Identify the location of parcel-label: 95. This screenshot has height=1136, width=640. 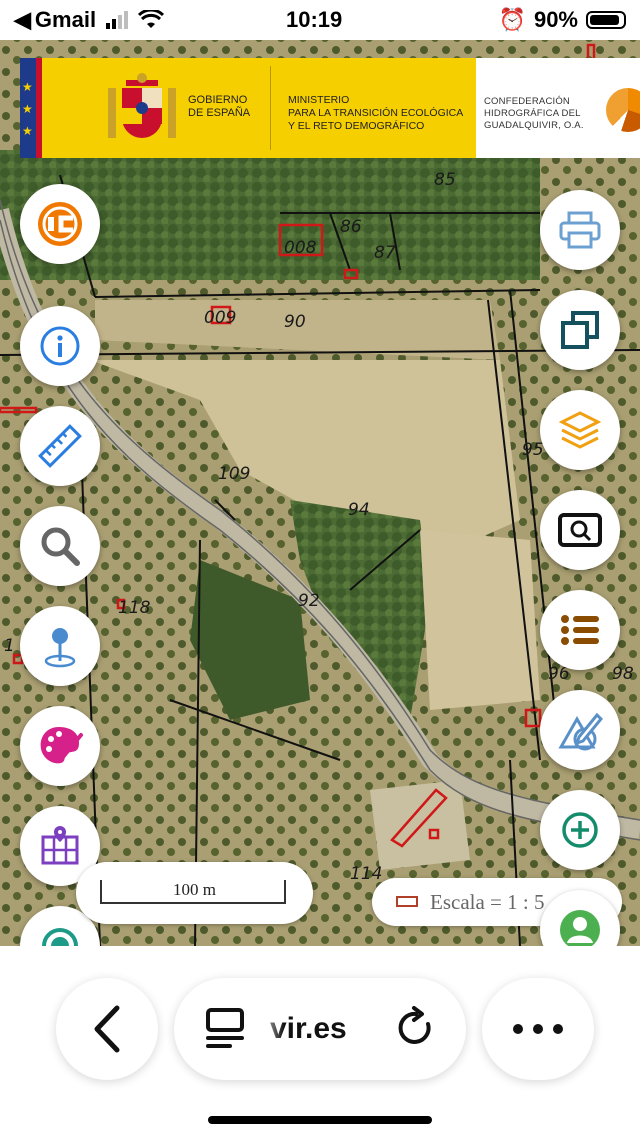
(533, 450).